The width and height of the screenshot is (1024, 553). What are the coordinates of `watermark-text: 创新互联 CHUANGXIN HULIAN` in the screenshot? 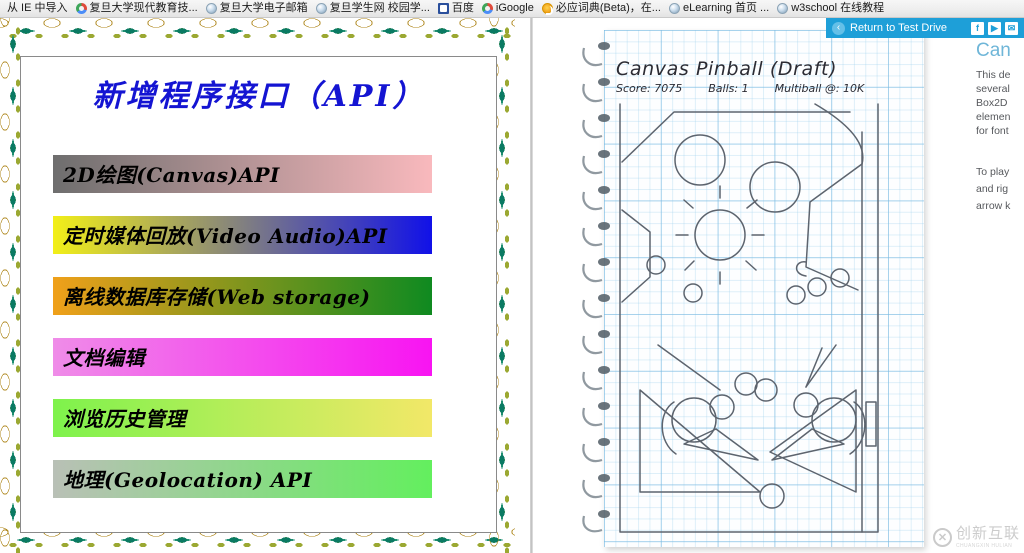 It's located at (988, 537).